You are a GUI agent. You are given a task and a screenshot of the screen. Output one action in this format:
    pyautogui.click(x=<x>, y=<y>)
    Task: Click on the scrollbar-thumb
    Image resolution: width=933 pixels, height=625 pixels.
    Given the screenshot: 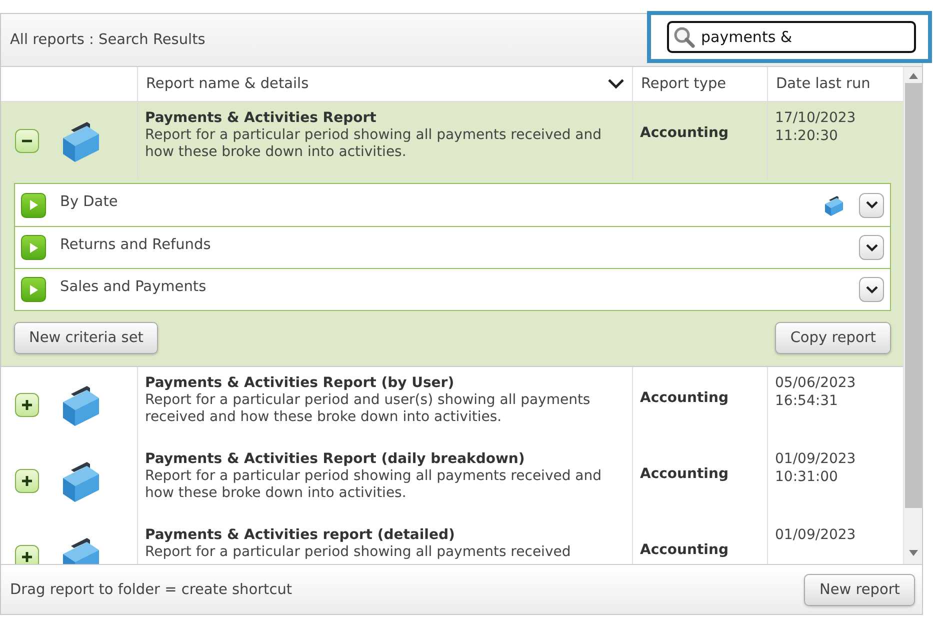 What is the action you would take?
    pyautogui.click(x=913, y=295)
    